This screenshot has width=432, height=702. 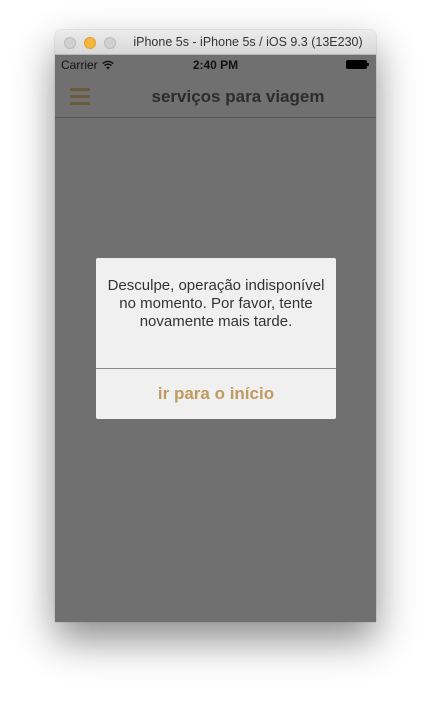 What do you see at coordinates (80, 96) in the screenshot?
I see `hamburger-menu-icon` at bounding box center [80, 96].